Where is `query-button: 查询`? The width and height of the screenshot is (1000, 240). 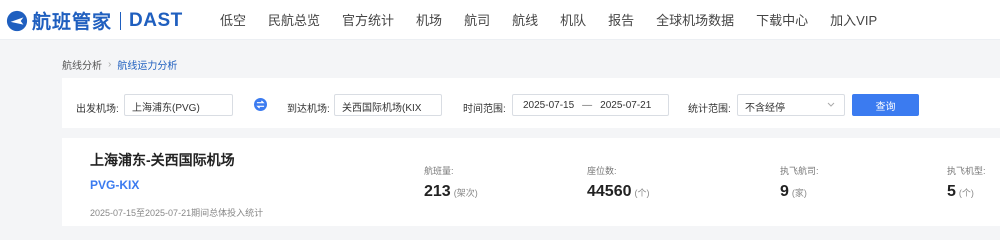
query-button: 查询 is located at coordinates (885, 105).